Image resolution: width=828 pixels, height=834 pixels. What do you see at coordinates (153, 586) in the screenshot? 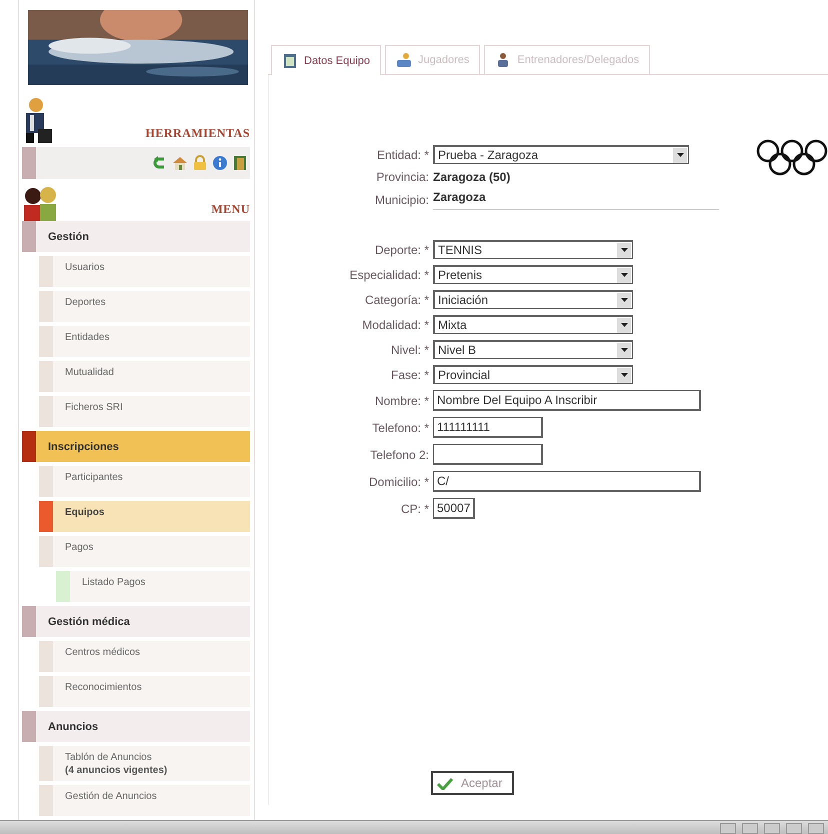
I see `menu-item: Listado Pagos` at bounding box center [153, 586].